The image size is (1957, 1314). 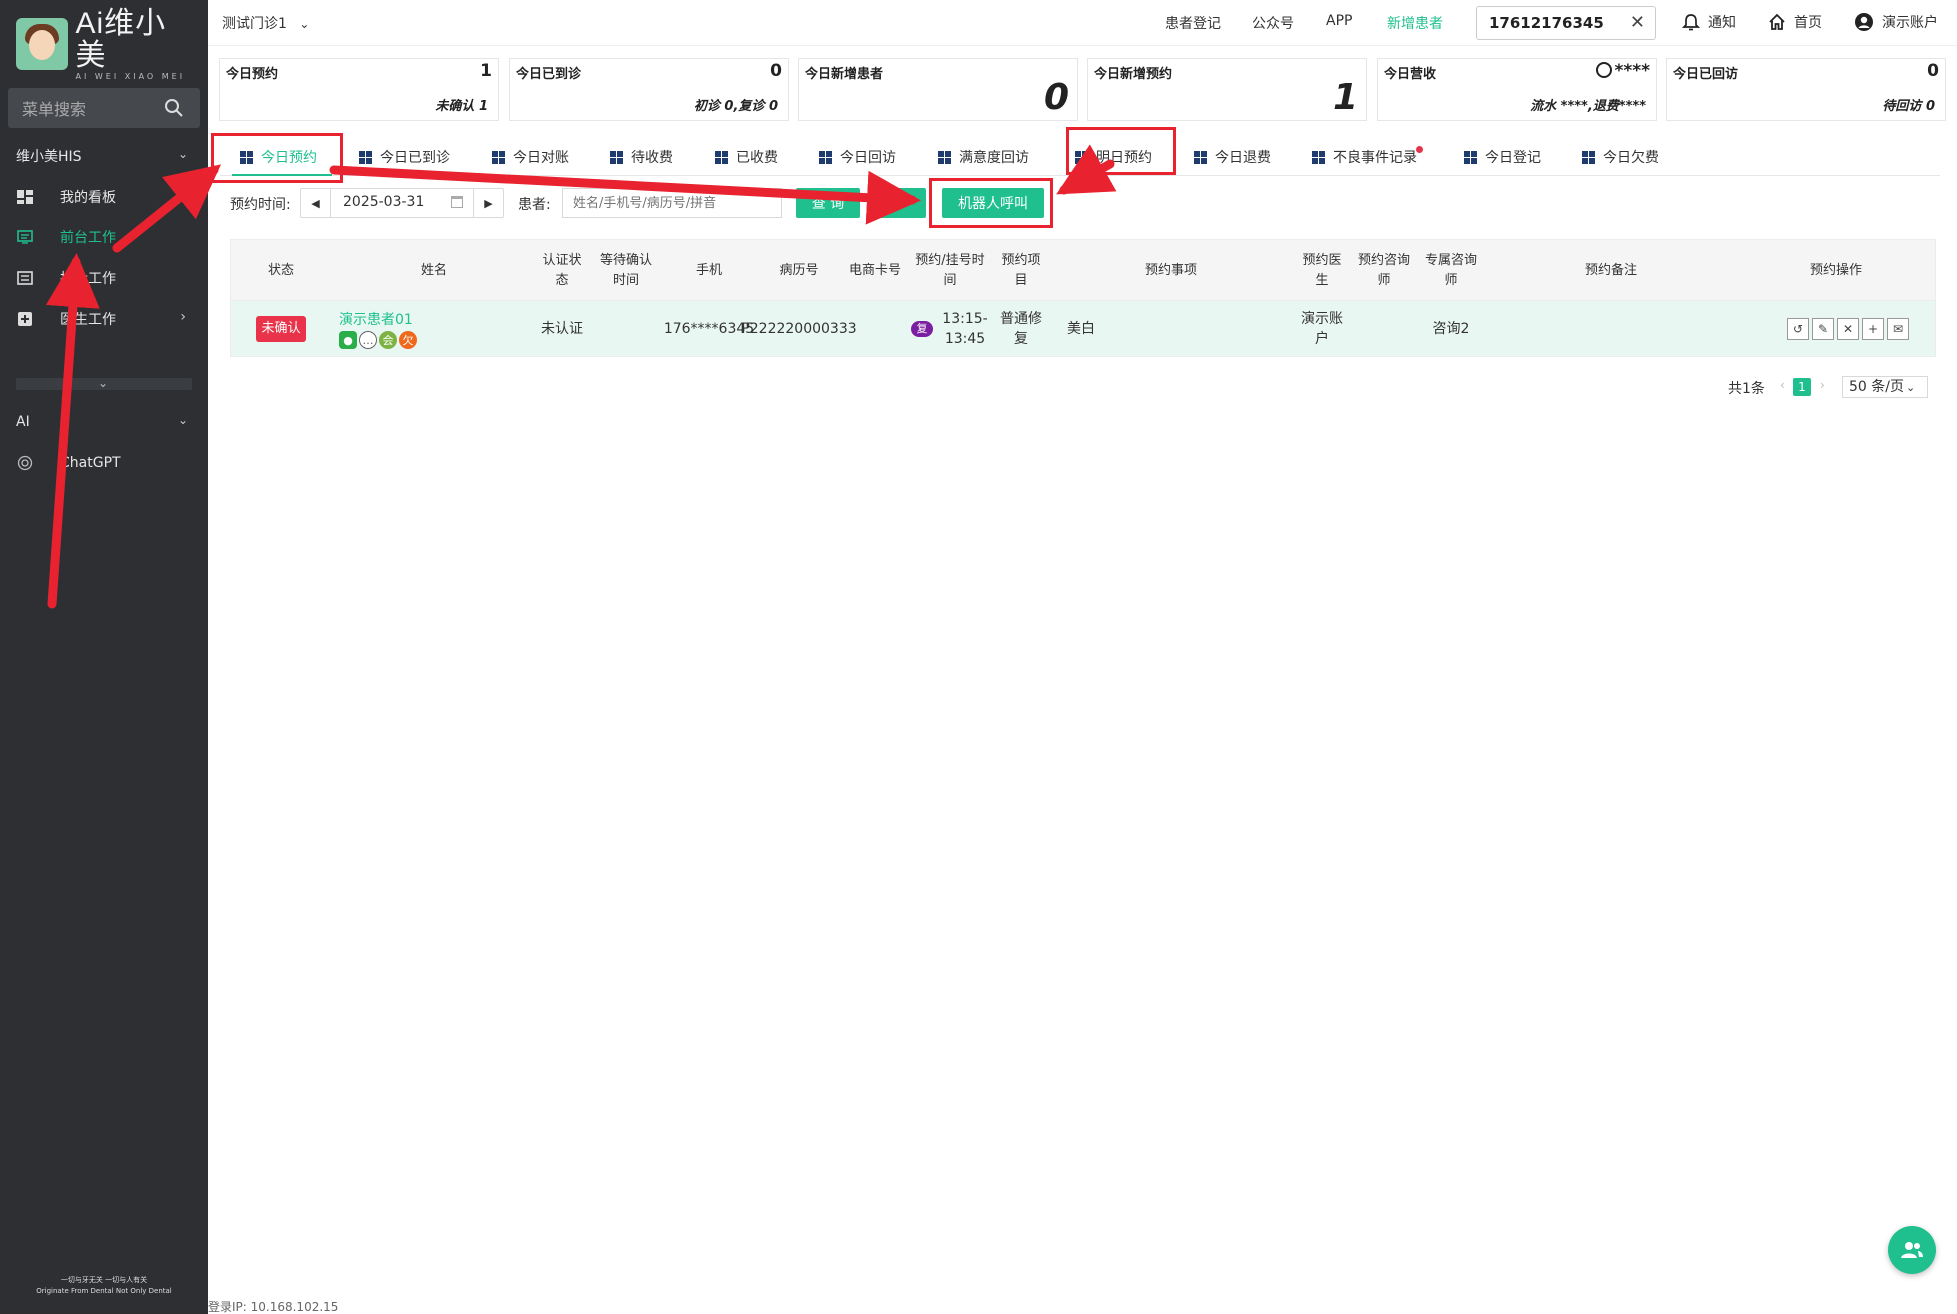 I want to click on slogan-line-2: Originate From Dental Not Only Dental, so click(x=104, y=1291).